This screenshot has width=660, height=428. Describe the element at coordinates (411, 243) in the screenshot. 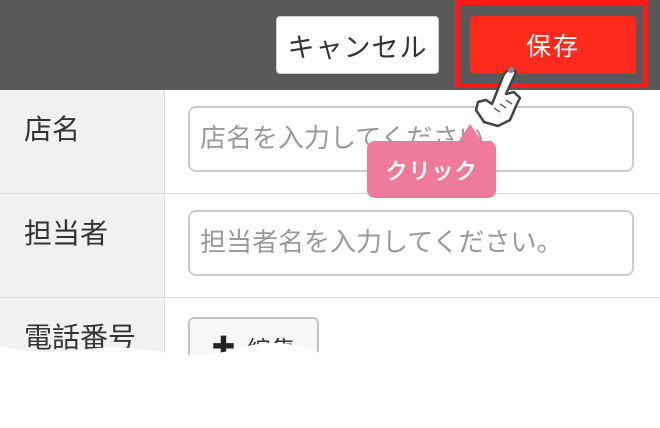

I see `person-in-charge-input` at that location.